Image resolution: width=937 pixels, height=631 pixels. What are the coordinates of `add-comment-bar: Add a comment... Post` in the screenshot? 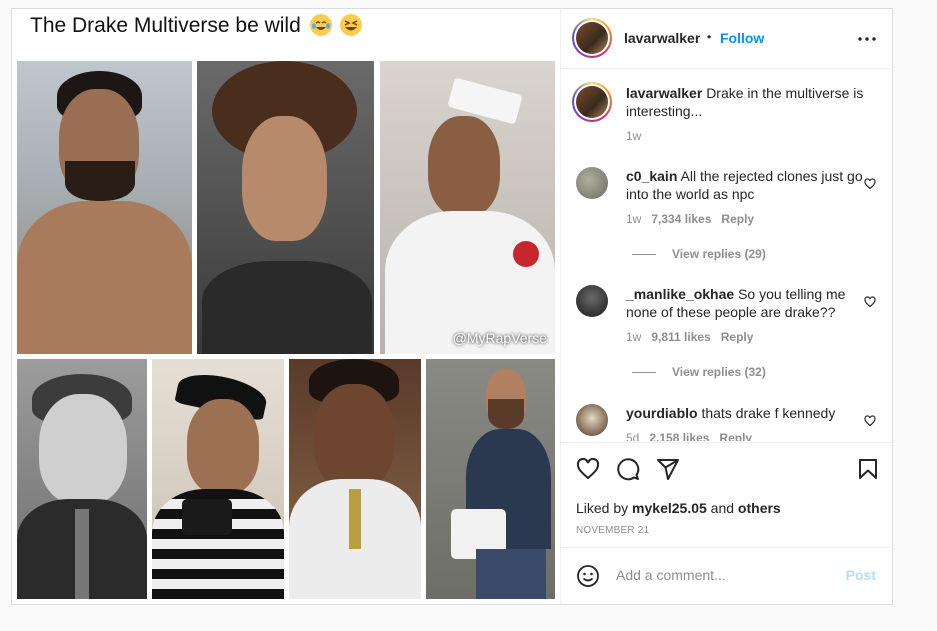 It's located at (726, 576).